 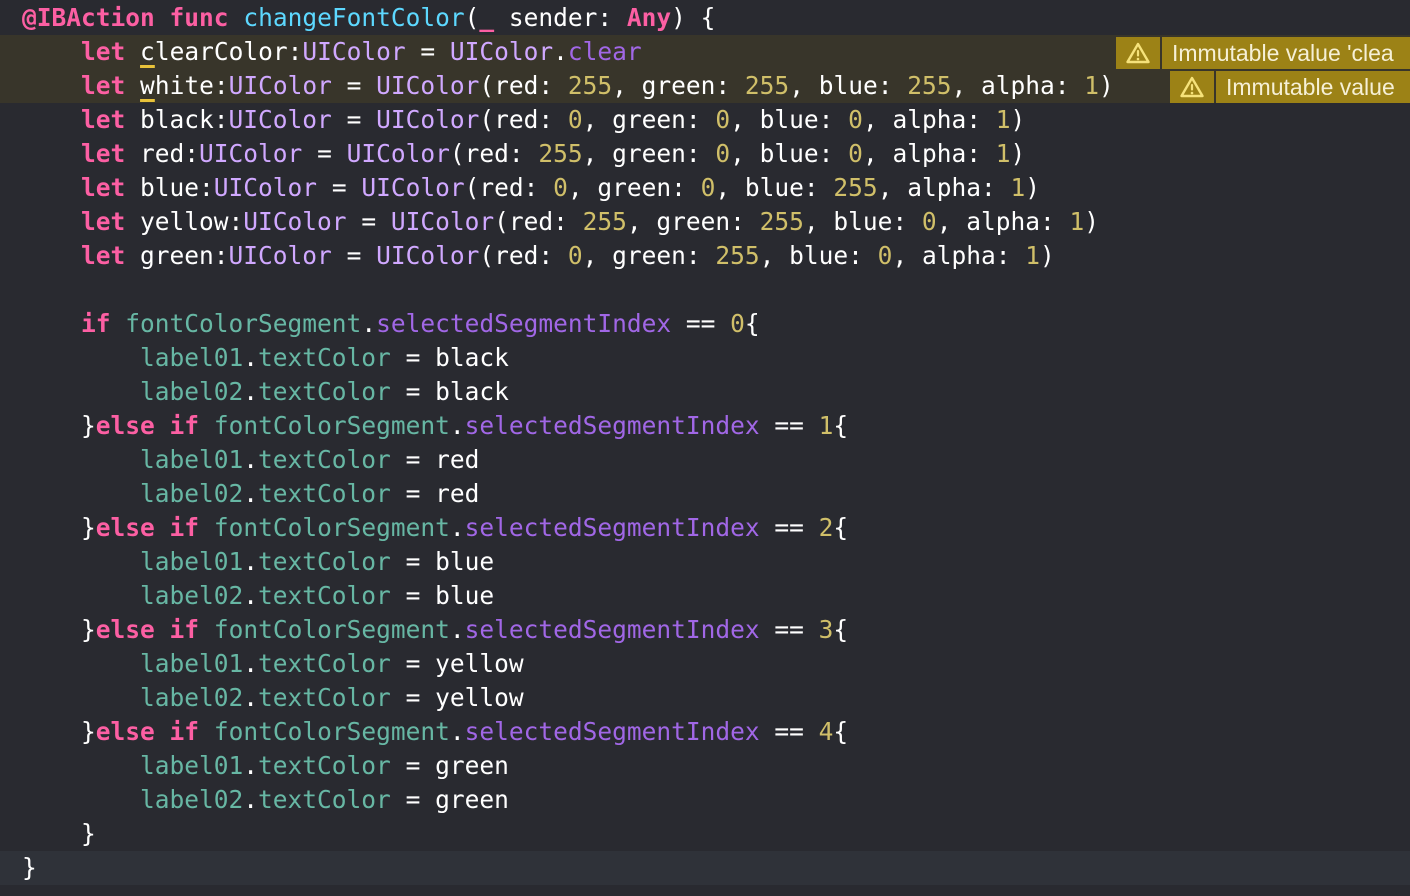 I want to click on code-token: c, so click(x=147, y=51).